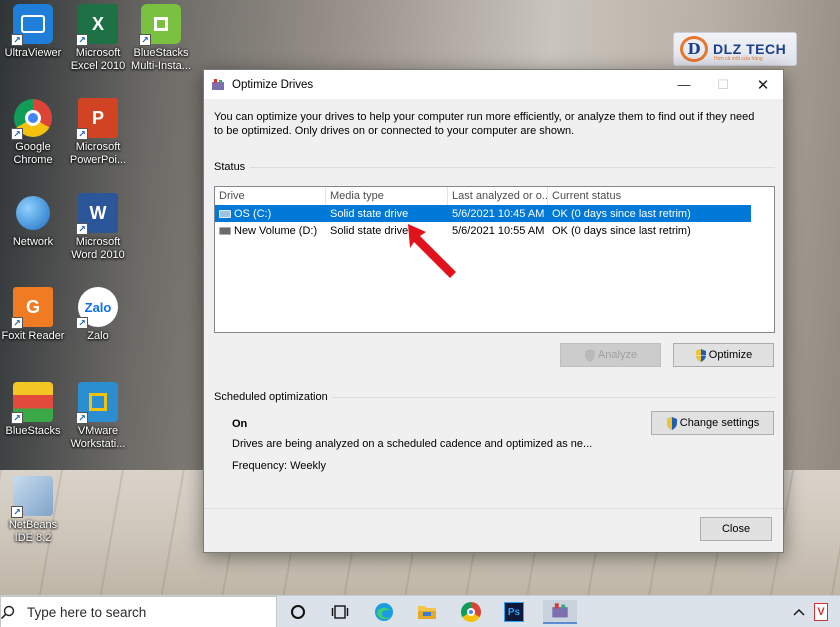  What do you see at coordinates (32, 403) in the screenshot?
I see `bluestacks-icon: ↗` at bounding box center [32, 403].